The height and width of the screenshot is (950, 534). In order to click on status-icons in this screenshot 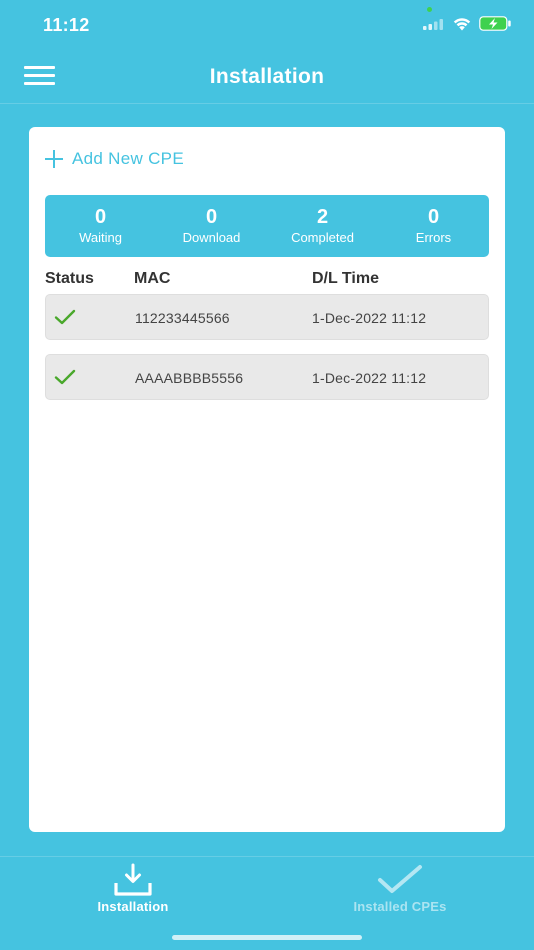, I will do `click(467, 23)`.